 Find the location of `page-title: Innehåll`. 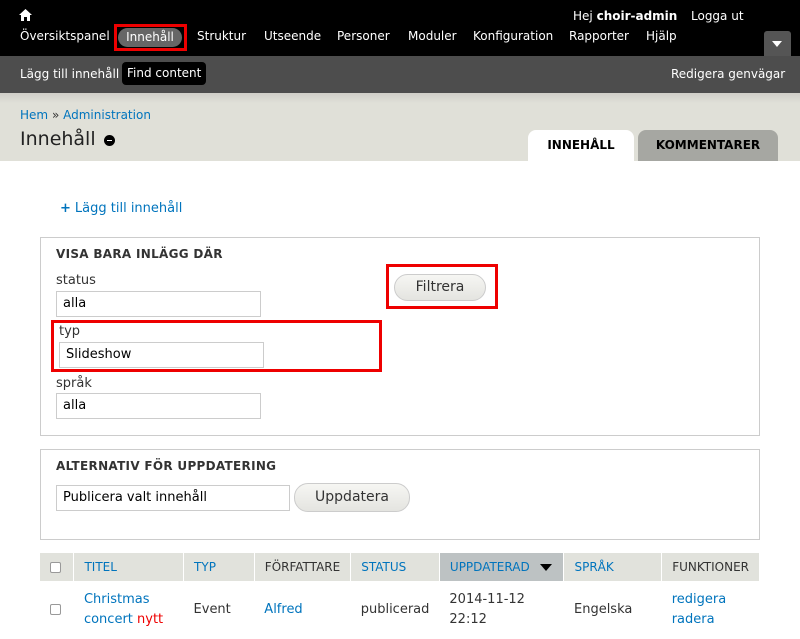

page-title: Innehåll is located at coordinates (58, 139).